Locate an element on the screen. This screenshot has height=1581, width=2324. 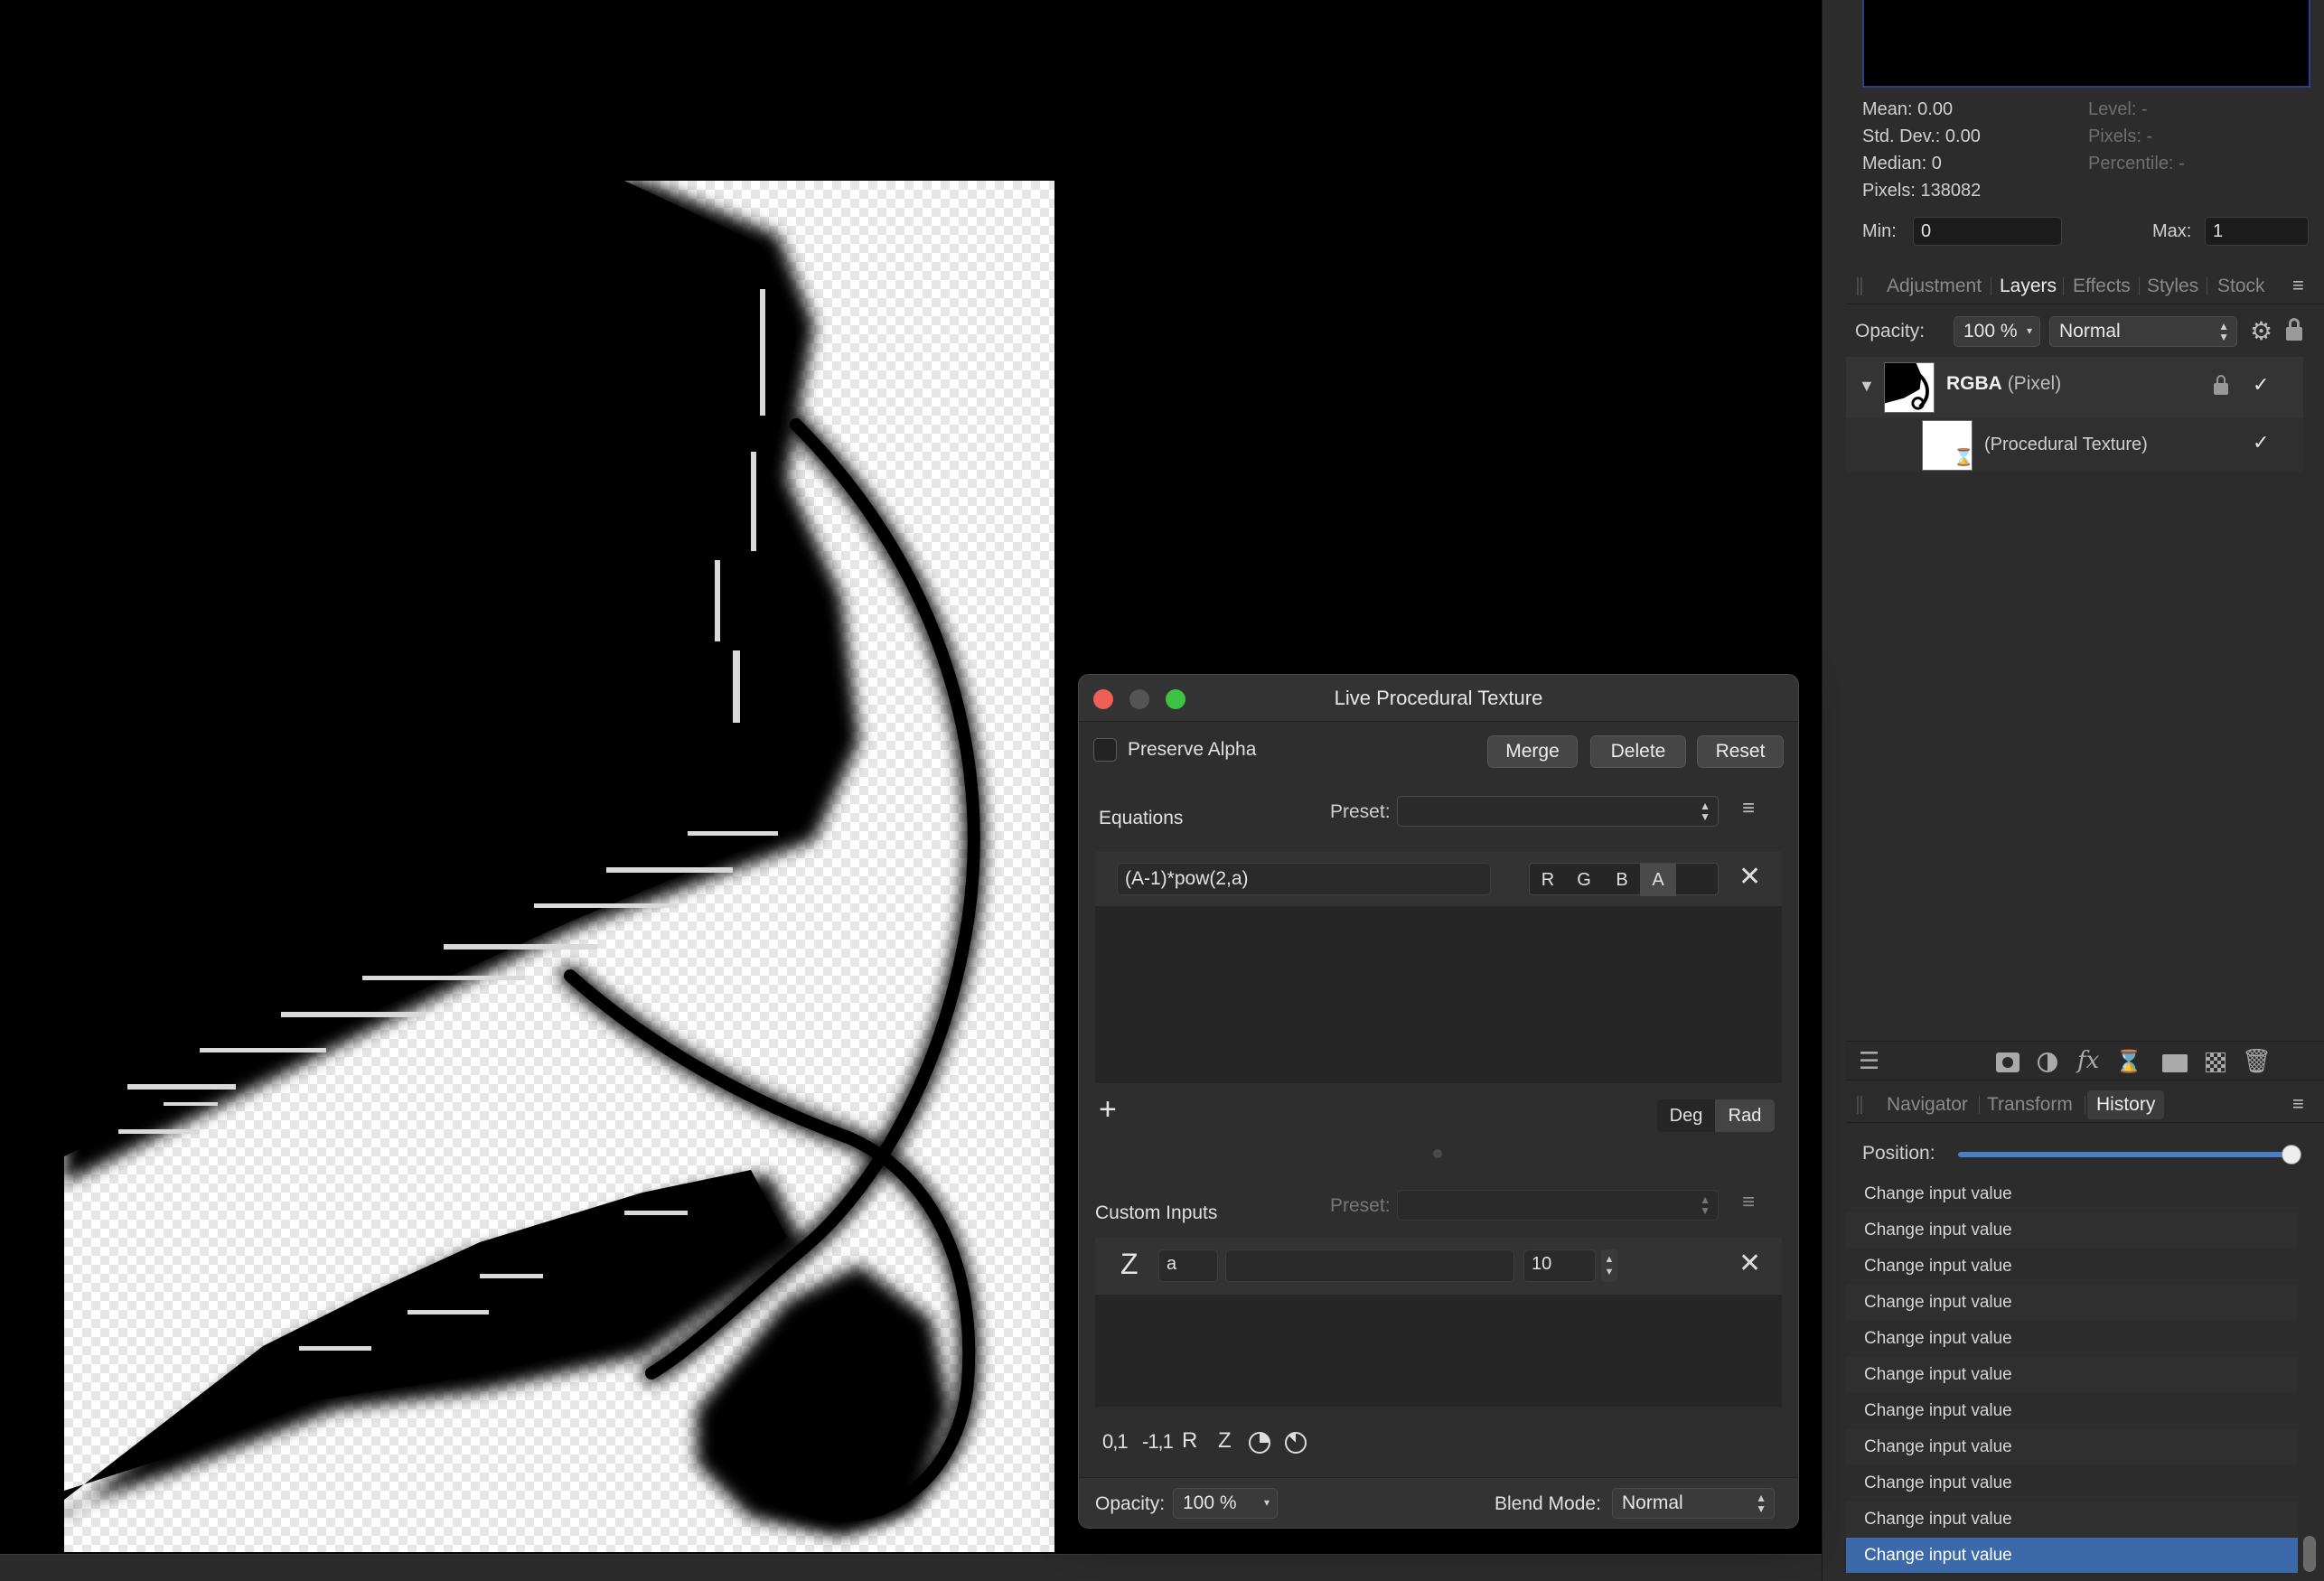
panel-grip is located at coordinates (1859, 286).